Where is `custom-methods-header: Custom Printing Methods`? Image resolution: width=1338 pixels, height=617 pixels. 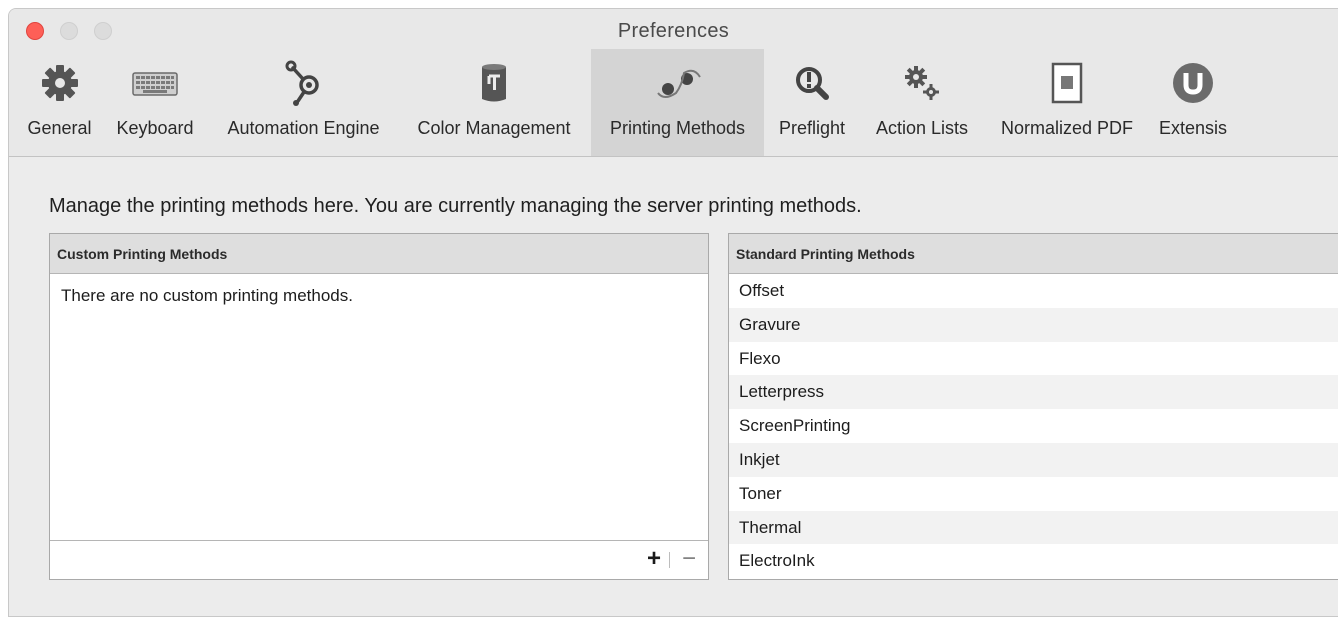 custom-methods-header: Custom Printing Methods is located at coordinates (379, 254).